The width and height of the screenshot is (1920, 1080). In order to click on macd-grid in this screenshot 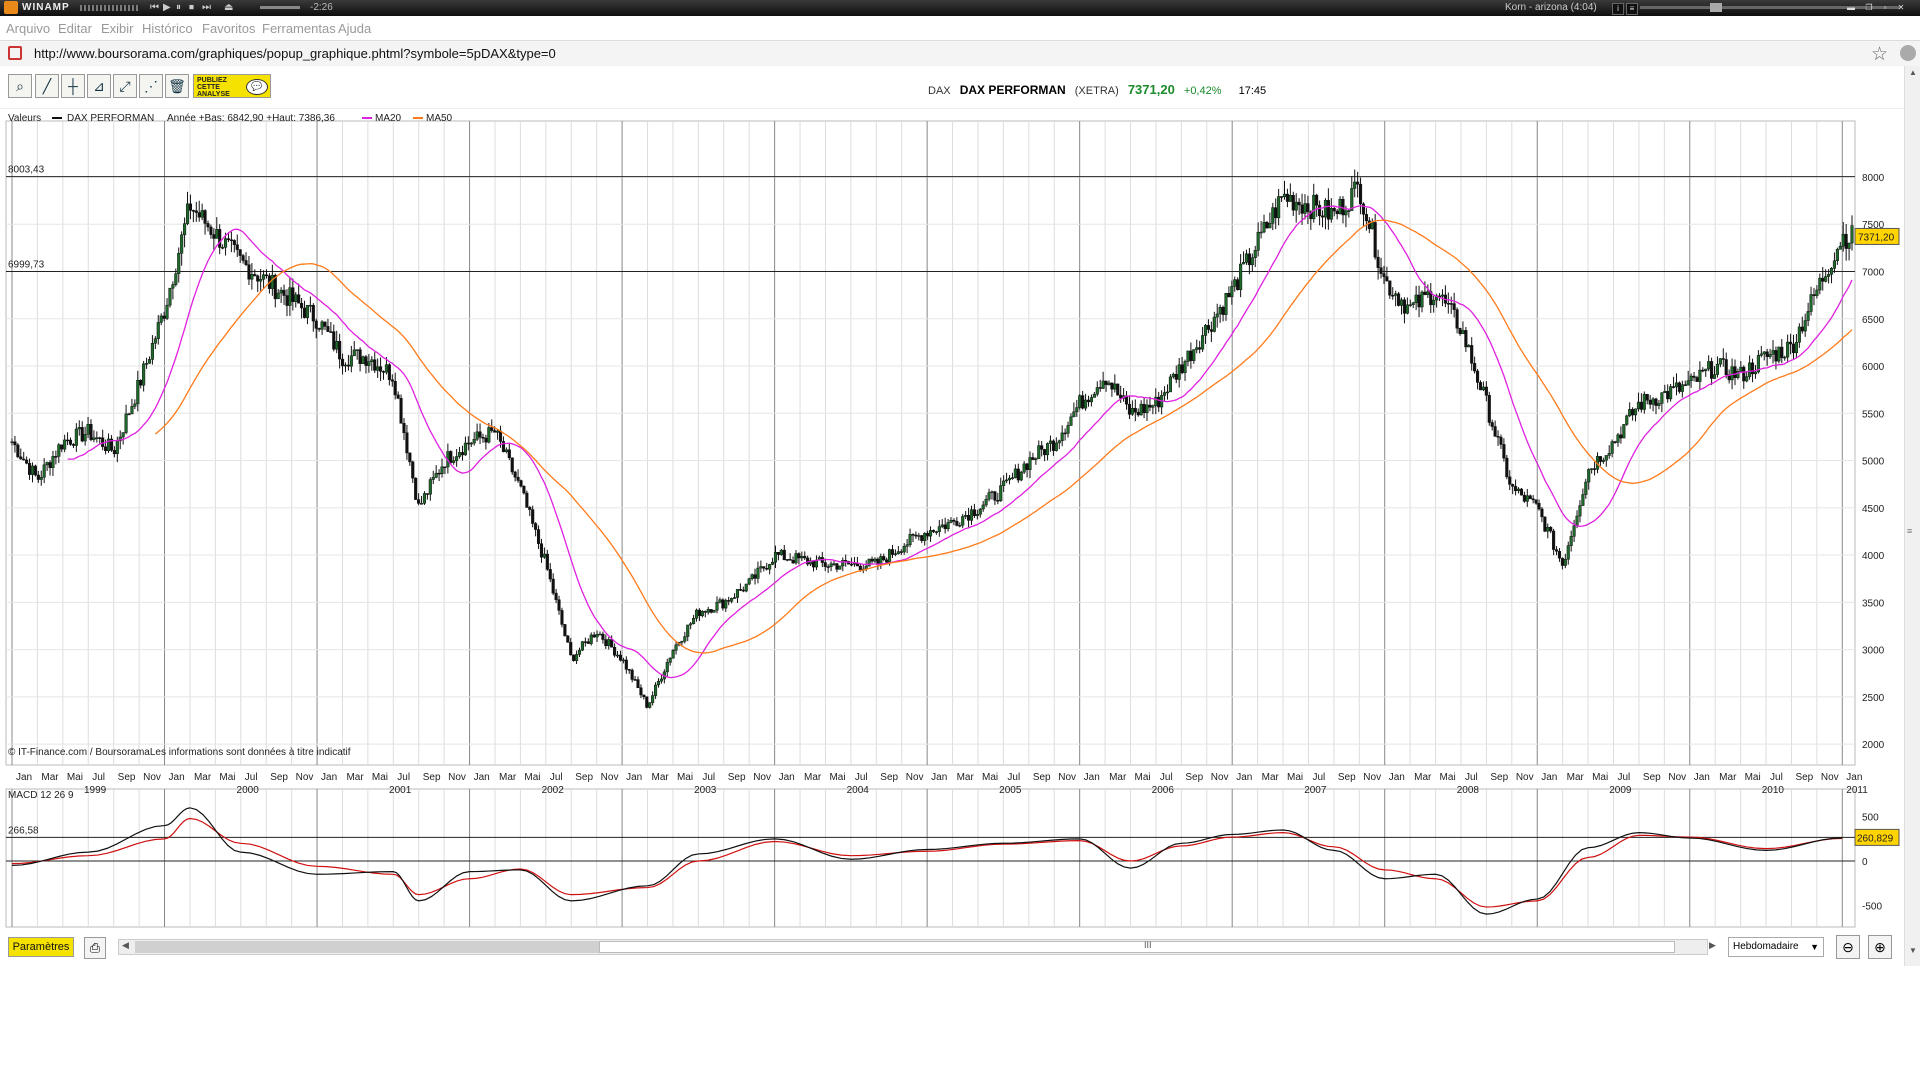, I will do `click(930, 858)`.